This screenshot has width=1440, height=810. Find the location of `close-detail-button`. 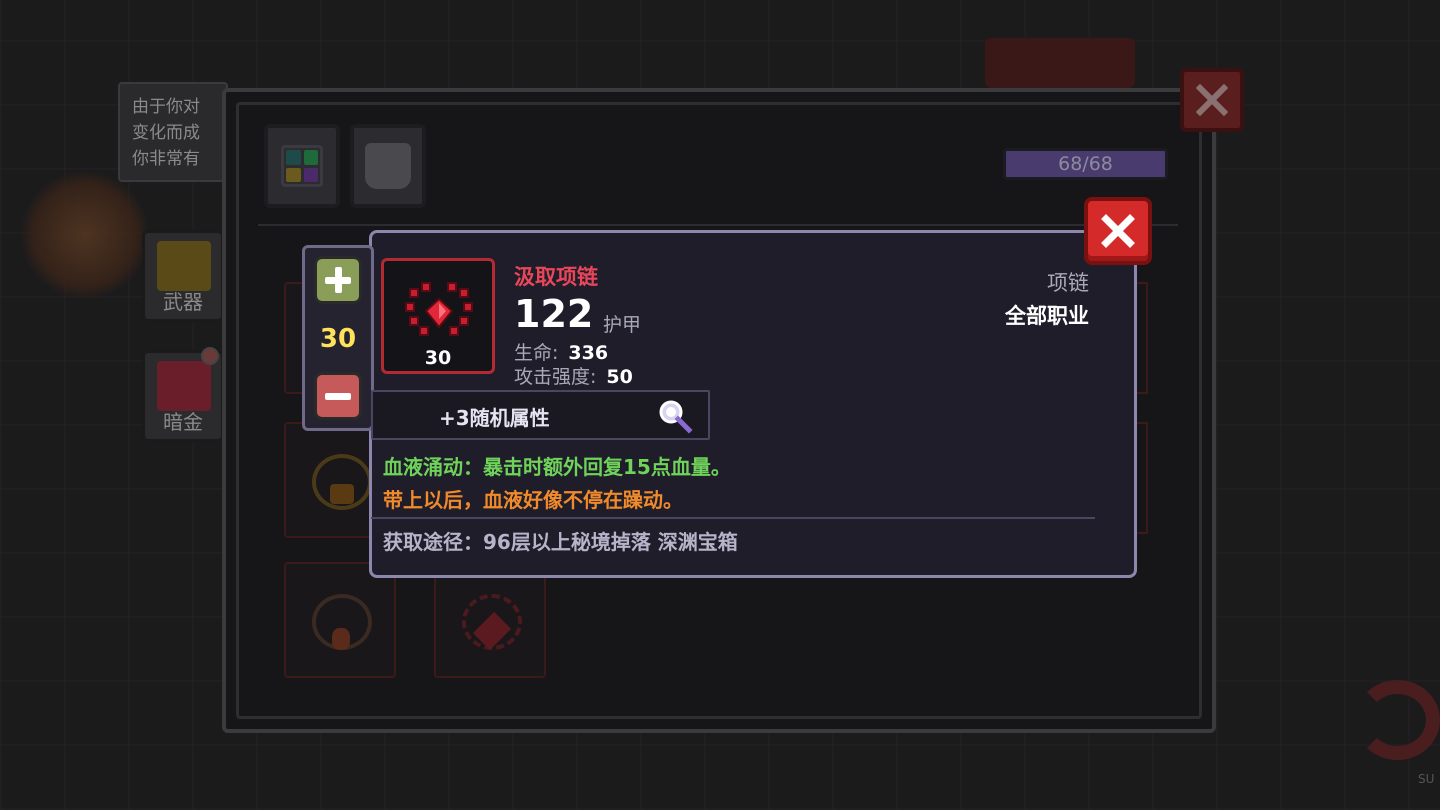

close-detail-button is located at coordinates (1118, 231).